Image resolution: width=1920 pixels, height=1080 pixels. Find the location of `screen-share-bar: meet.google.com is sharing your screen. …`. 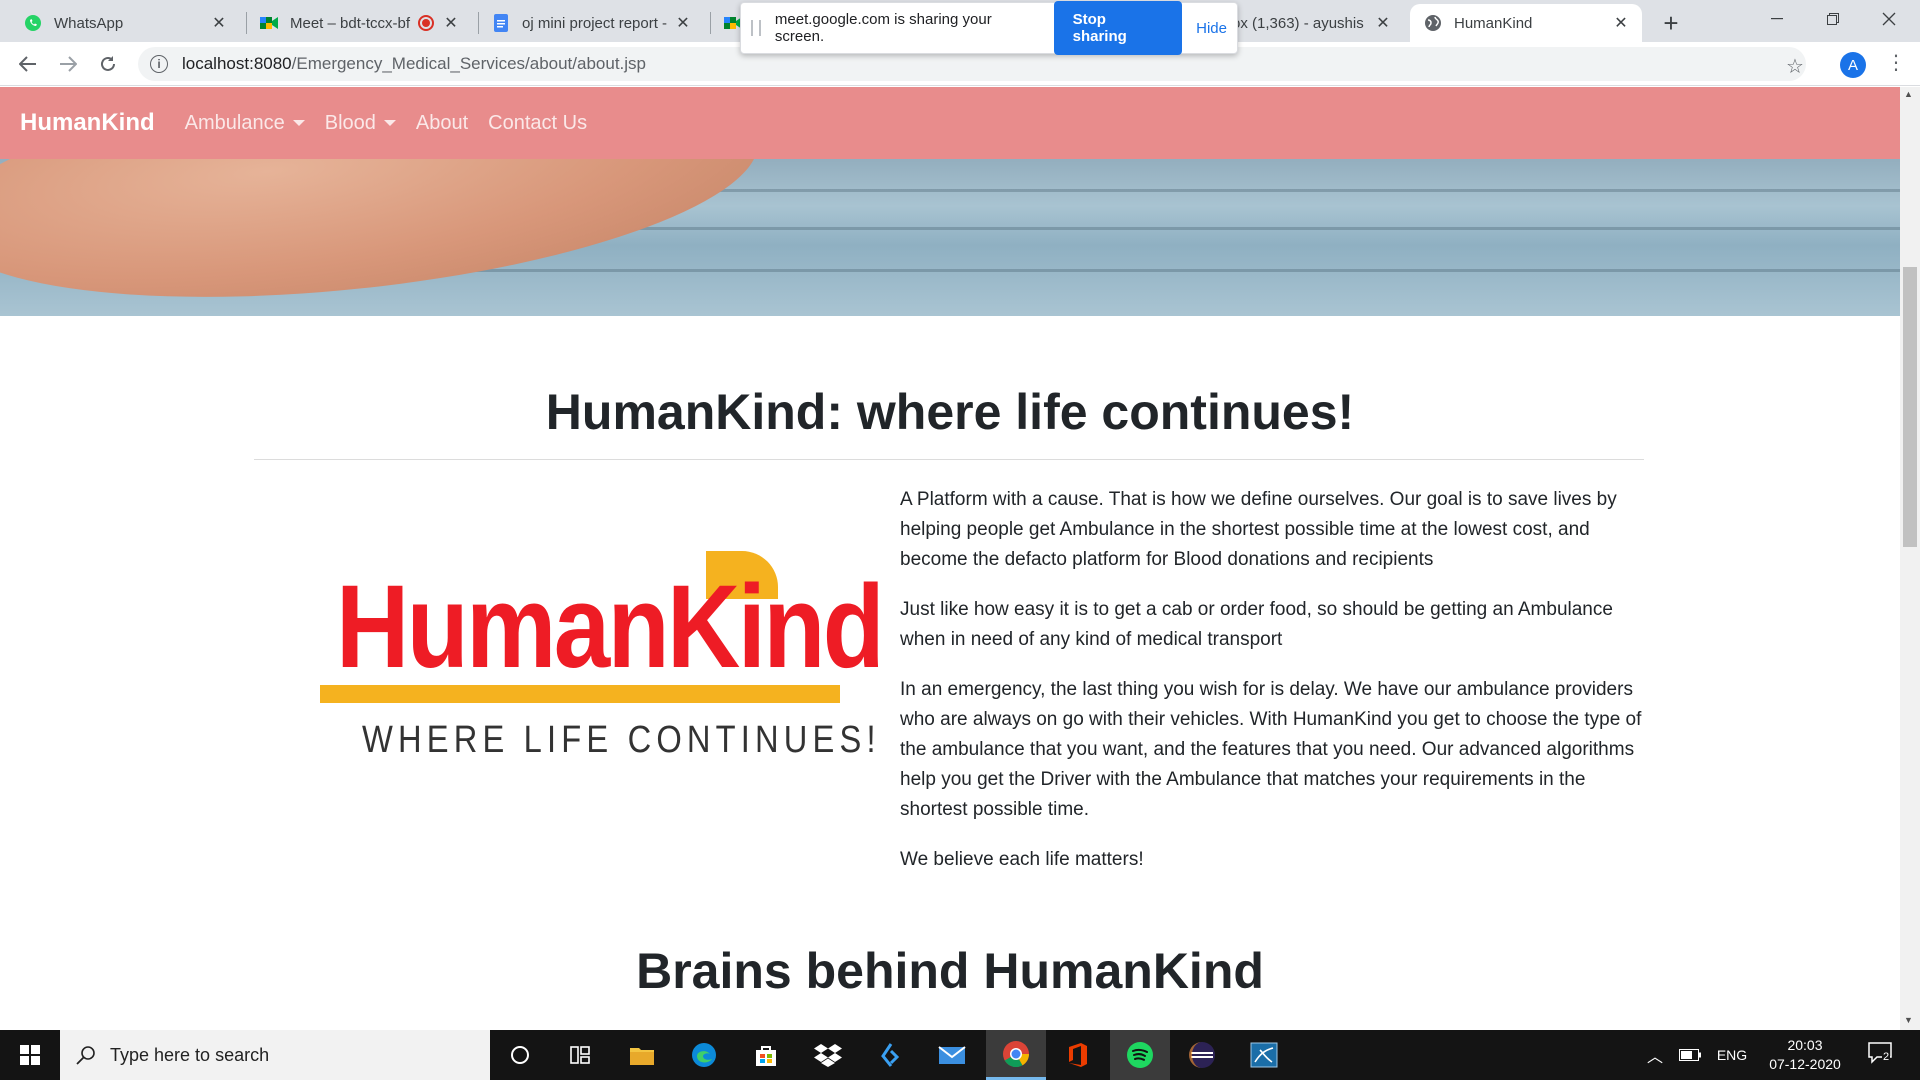

screen-share-bar: meet.google.com is sharing your screen. … is located at coordinates (989, 28).